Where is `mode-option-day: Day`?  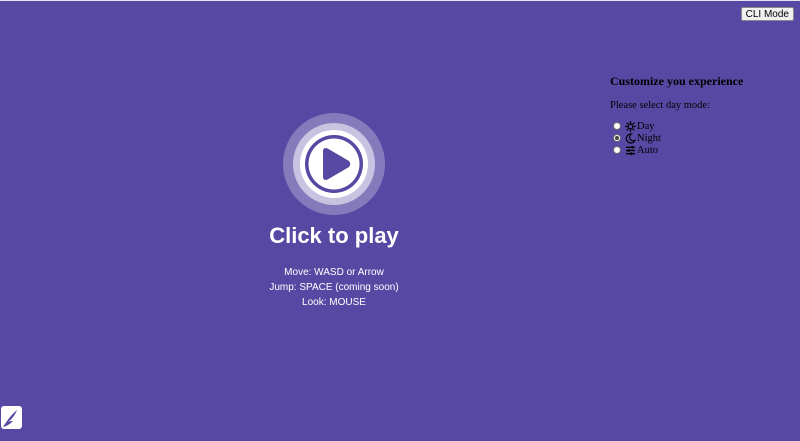 mode-option-day: Day is located at coordinates (701, 126).